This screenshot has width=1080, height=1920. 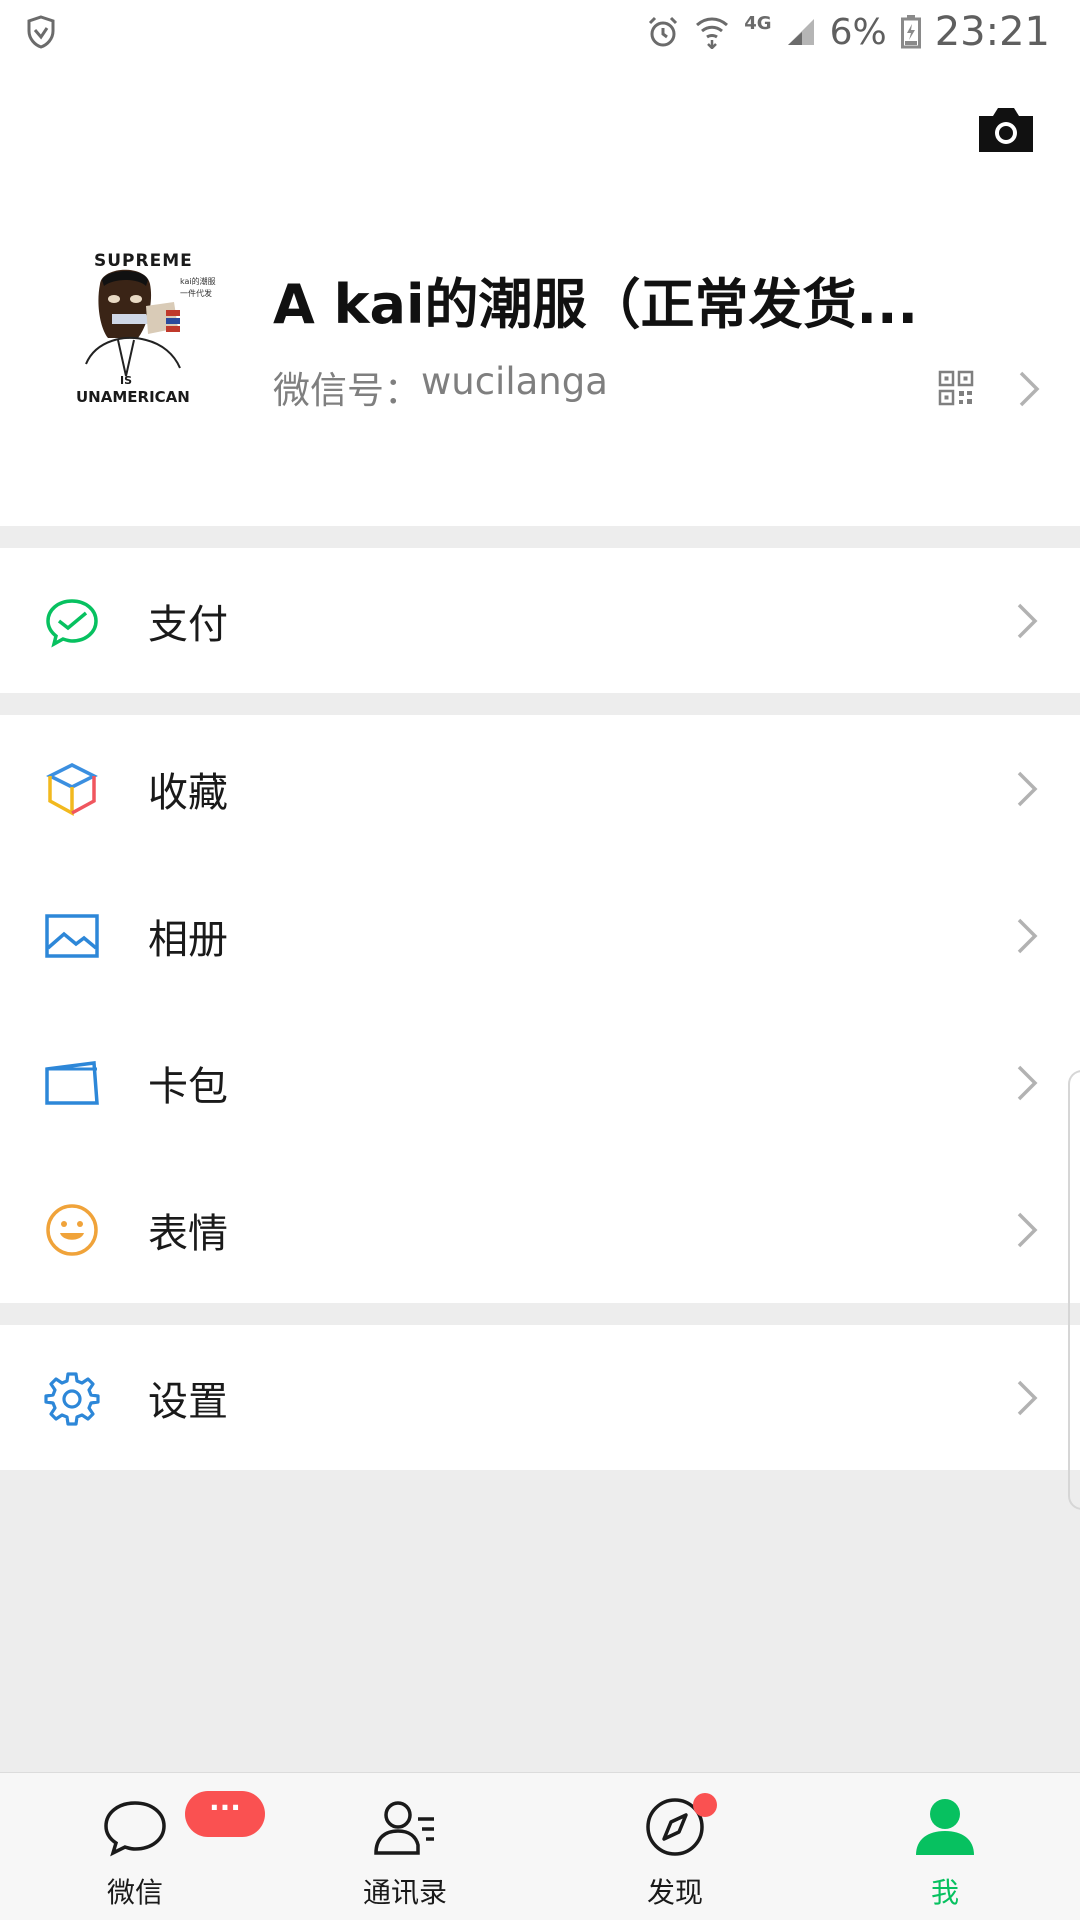 What do you see at coordinates (225, 1814) in the screenshot?
I see `unread-badge: ···` at bounding box center [225, 1814].